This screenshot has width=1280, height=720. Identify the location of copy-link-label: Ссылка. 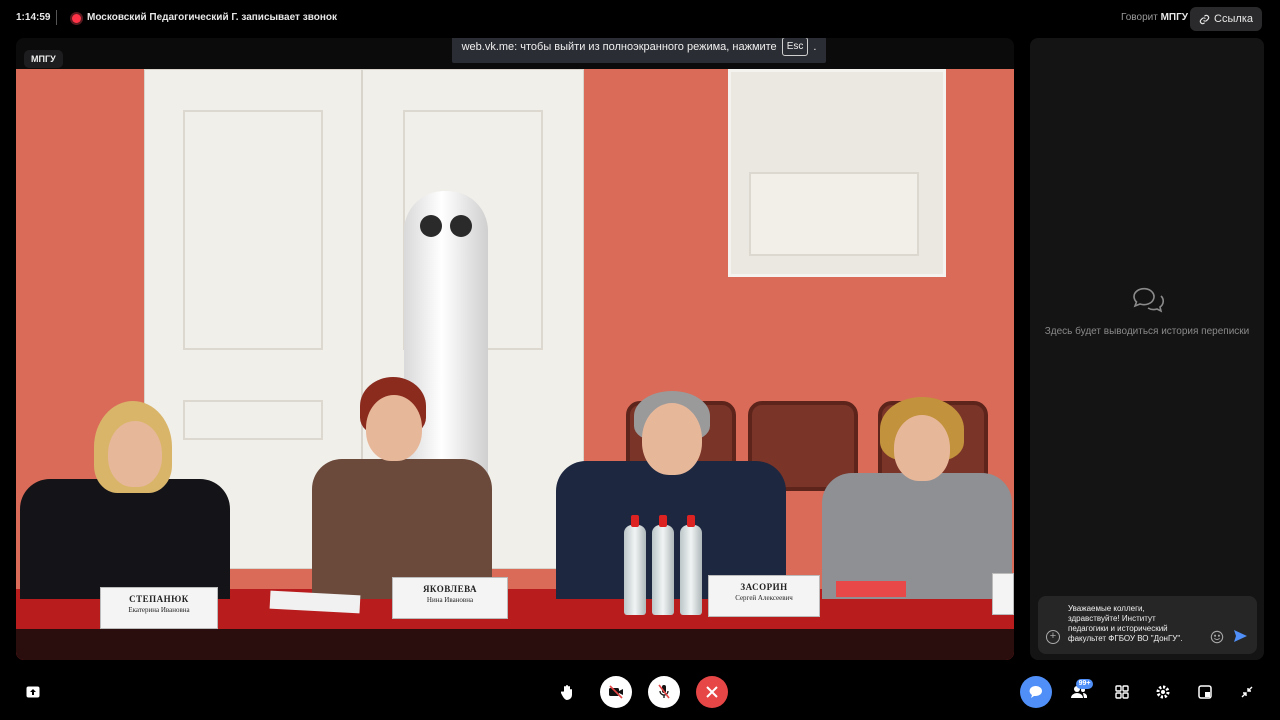
(1233, 19).